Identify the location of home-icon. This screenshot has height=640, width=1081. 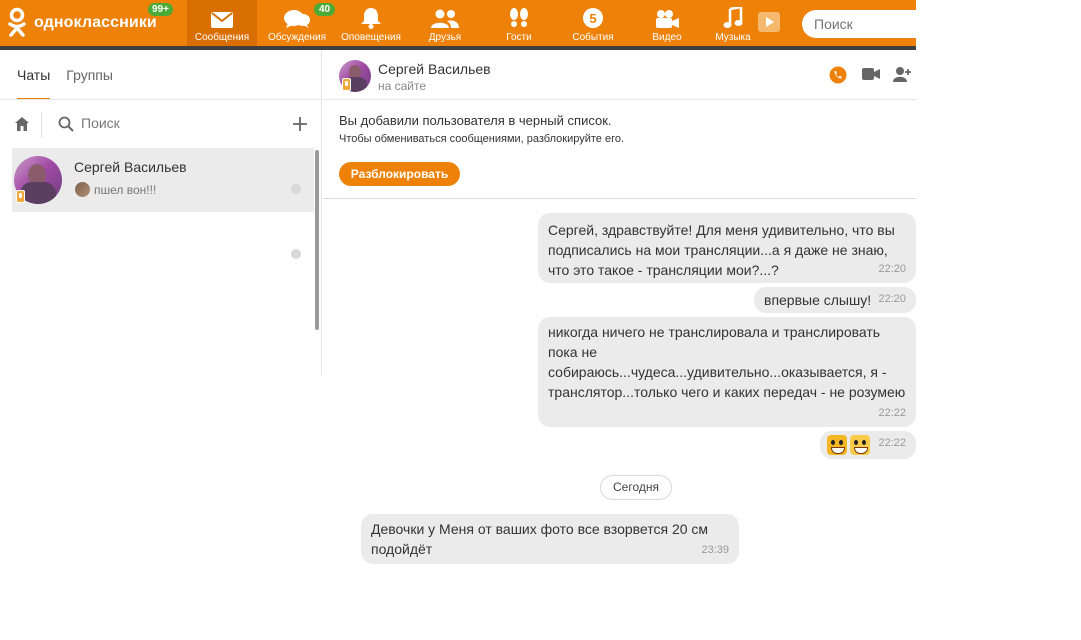
(22, 124).